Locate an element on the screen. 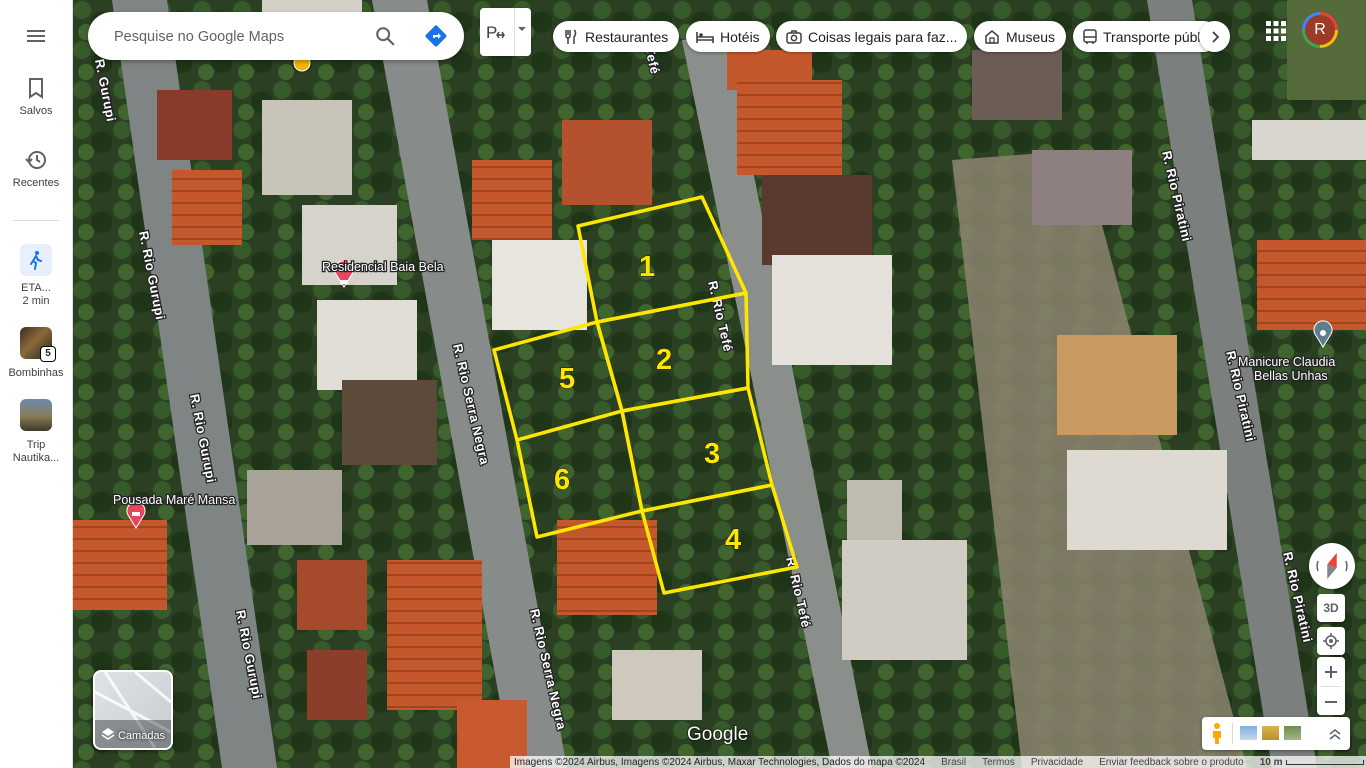 This screenshot has width=1366, height=768. recents-button: Recentes is located at coordinates (36, 169).